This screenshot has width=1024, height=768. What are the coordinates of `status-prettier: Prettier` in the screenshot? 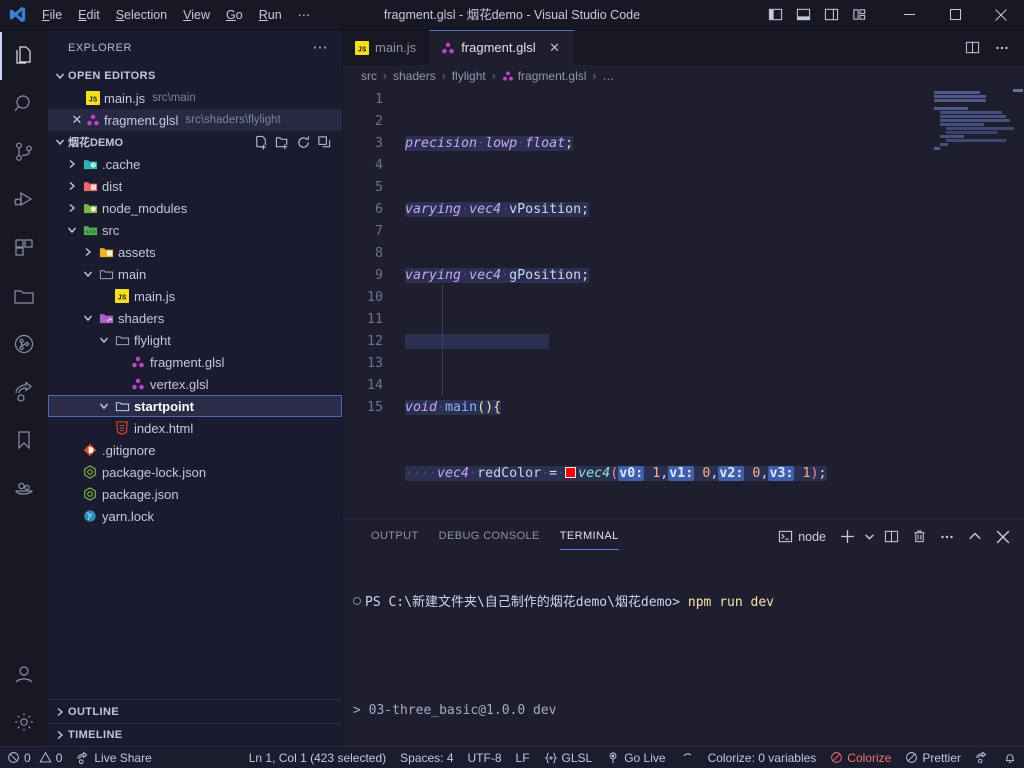 It's located at (933, 757).